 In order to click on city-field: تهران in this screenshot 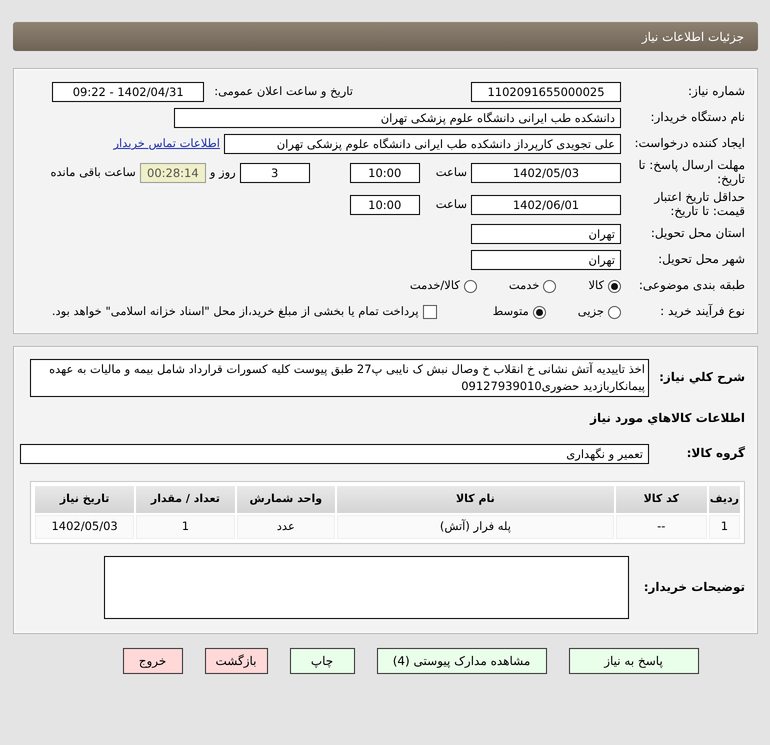, I will do `click(546, 260)`.